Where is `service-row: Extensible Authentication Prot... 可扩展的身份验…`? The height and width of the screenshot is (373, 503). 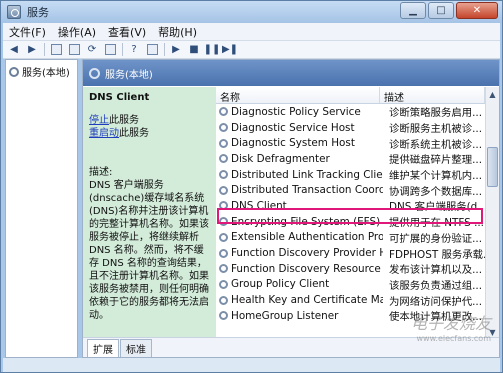 service-row: Extensible Authentication Prot... 可扩展的身份验… is located at coordinates (357, 238).